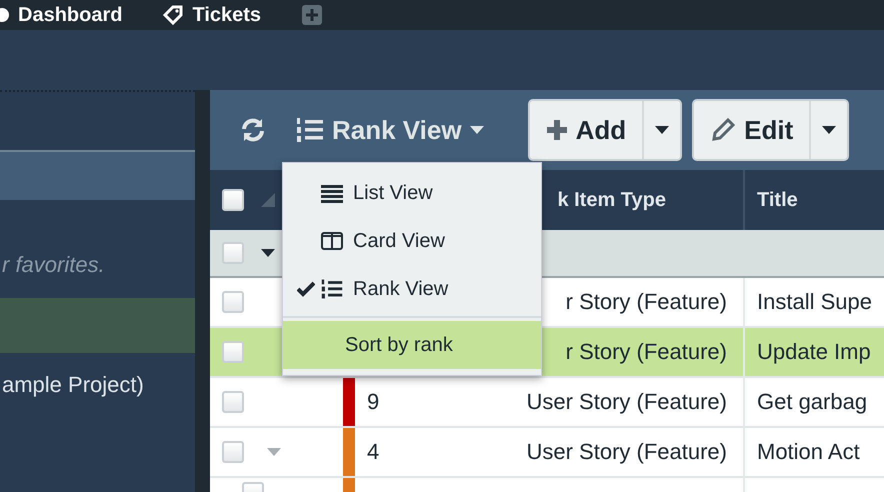 The height and width of the screenshot is (492, 884). Describe the element at coordinates (557, 130) in the screenshot. I see `plus-icon` at that location.